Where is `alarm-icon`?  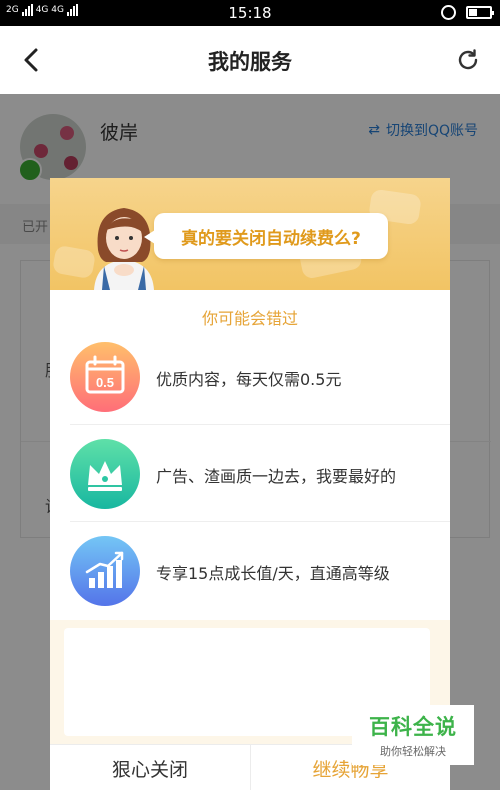
alarm-icon is located at coordinates (448, 12).